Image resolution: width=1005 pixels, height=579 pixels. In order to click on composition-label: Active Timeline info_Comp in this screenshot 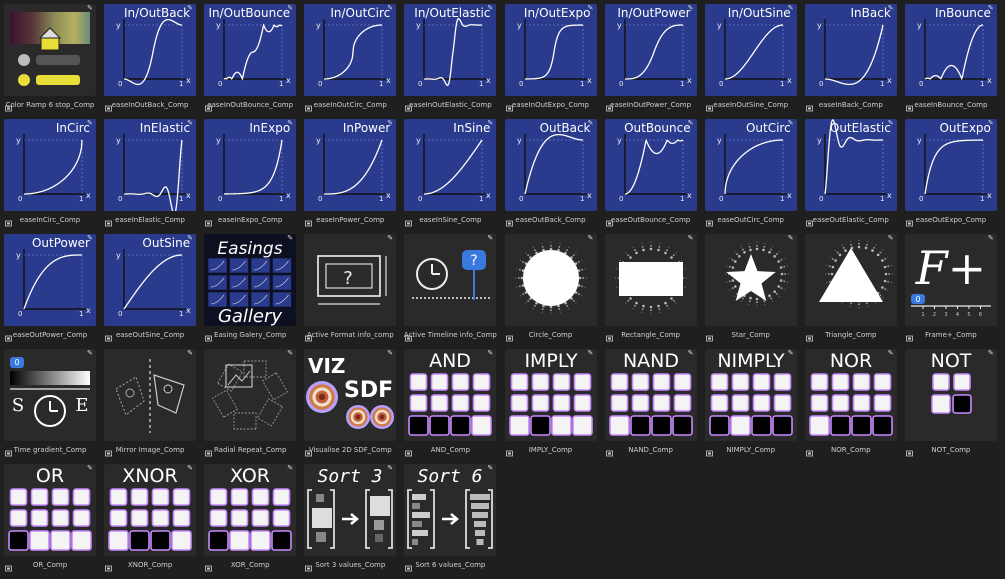, I will do `click(450, 335)`.